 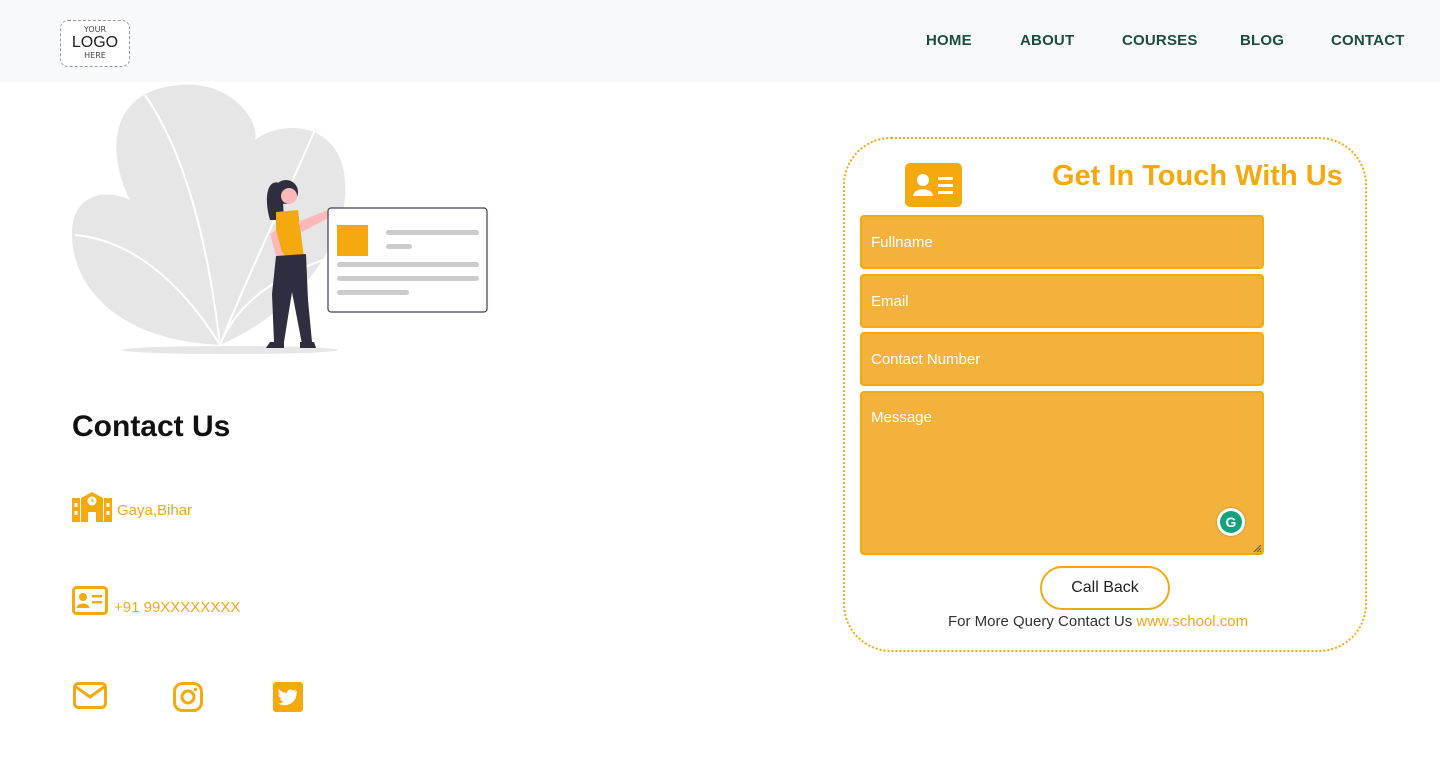 I want to click on contact-card-icon, so click(x=933, y=185).